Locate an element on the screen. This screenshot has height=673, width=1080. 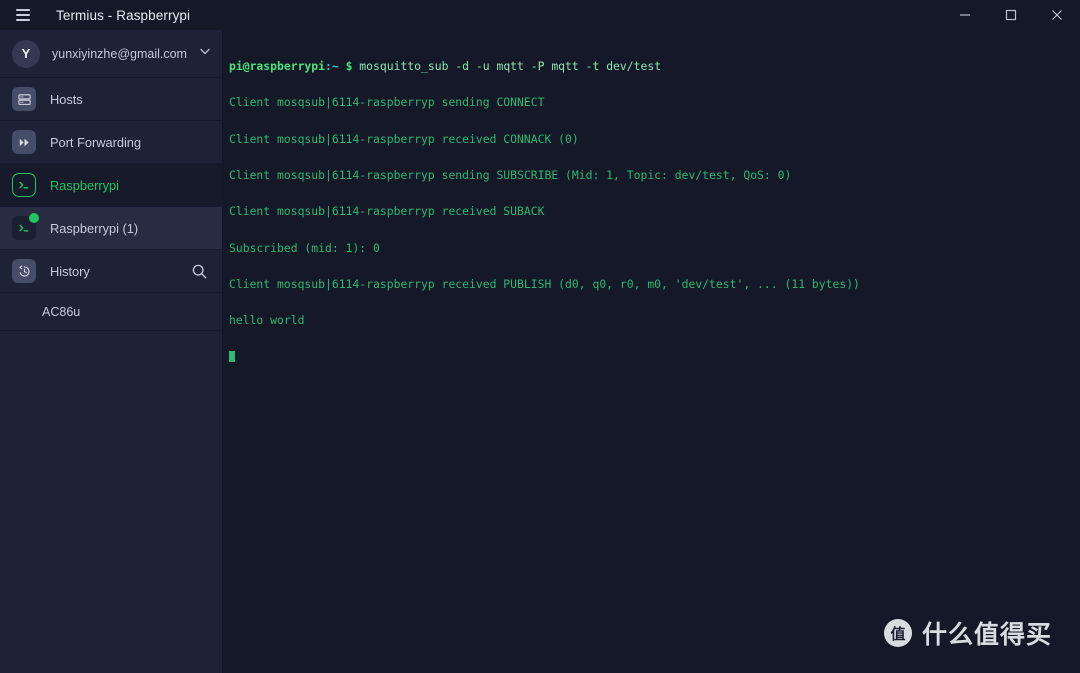
sidebar-item-raspberrypi-session: Raspberrypi (1) is located at coordinates (111, 228).